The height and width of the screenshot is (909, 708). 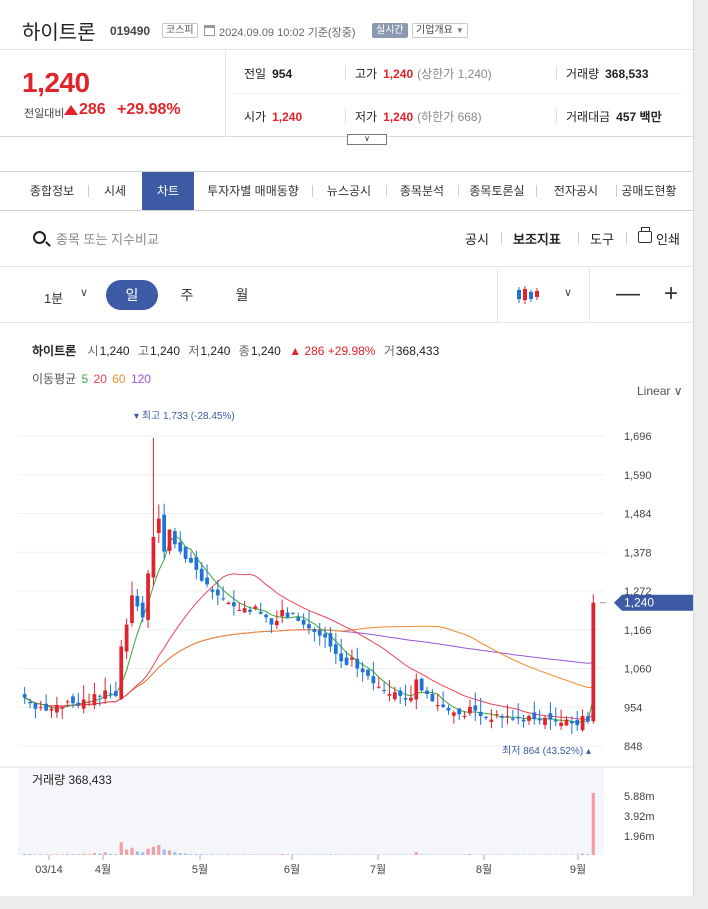 I want to click on tab-4: 투자자별 매매동향, so click(x=253, y=191).